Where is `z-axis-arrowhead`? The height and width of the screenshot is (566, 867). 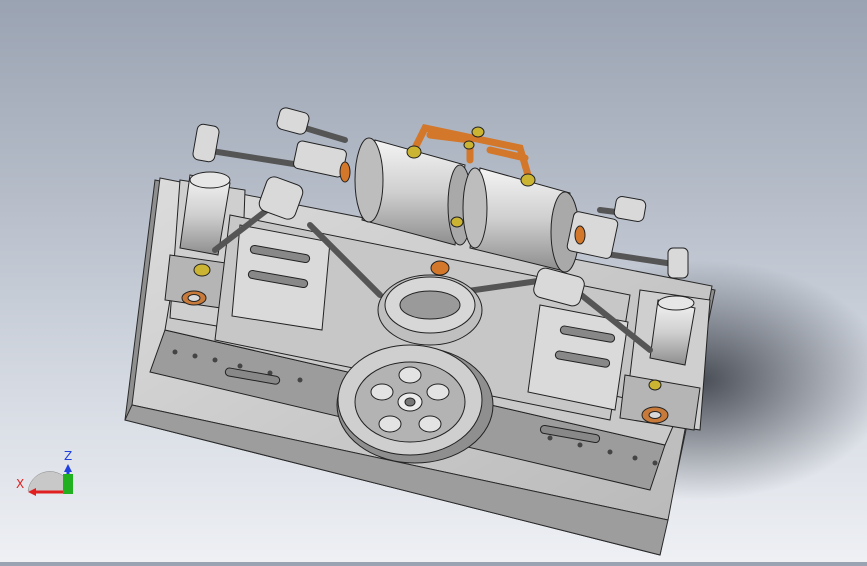 z-axis-arrowhead is located at coordinates (68, 468).